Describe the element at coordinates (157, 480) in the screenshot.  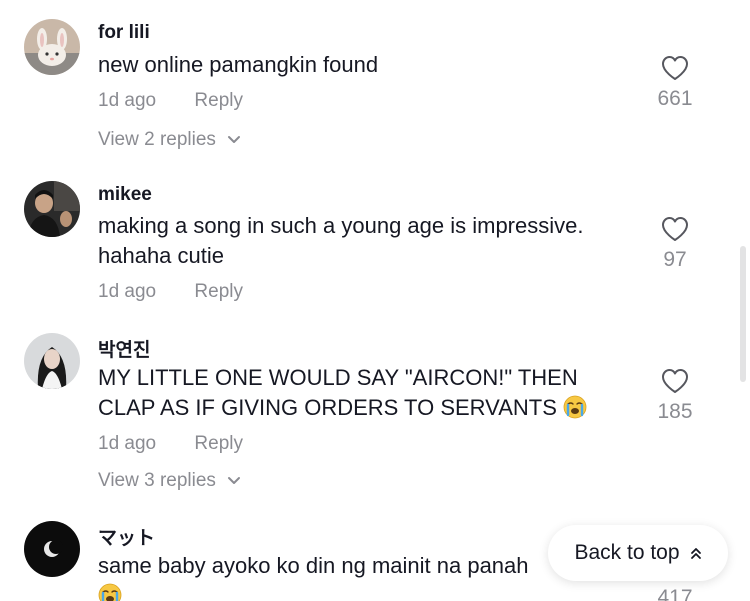
I see `view-replies-label: View 3 replies` at that location.